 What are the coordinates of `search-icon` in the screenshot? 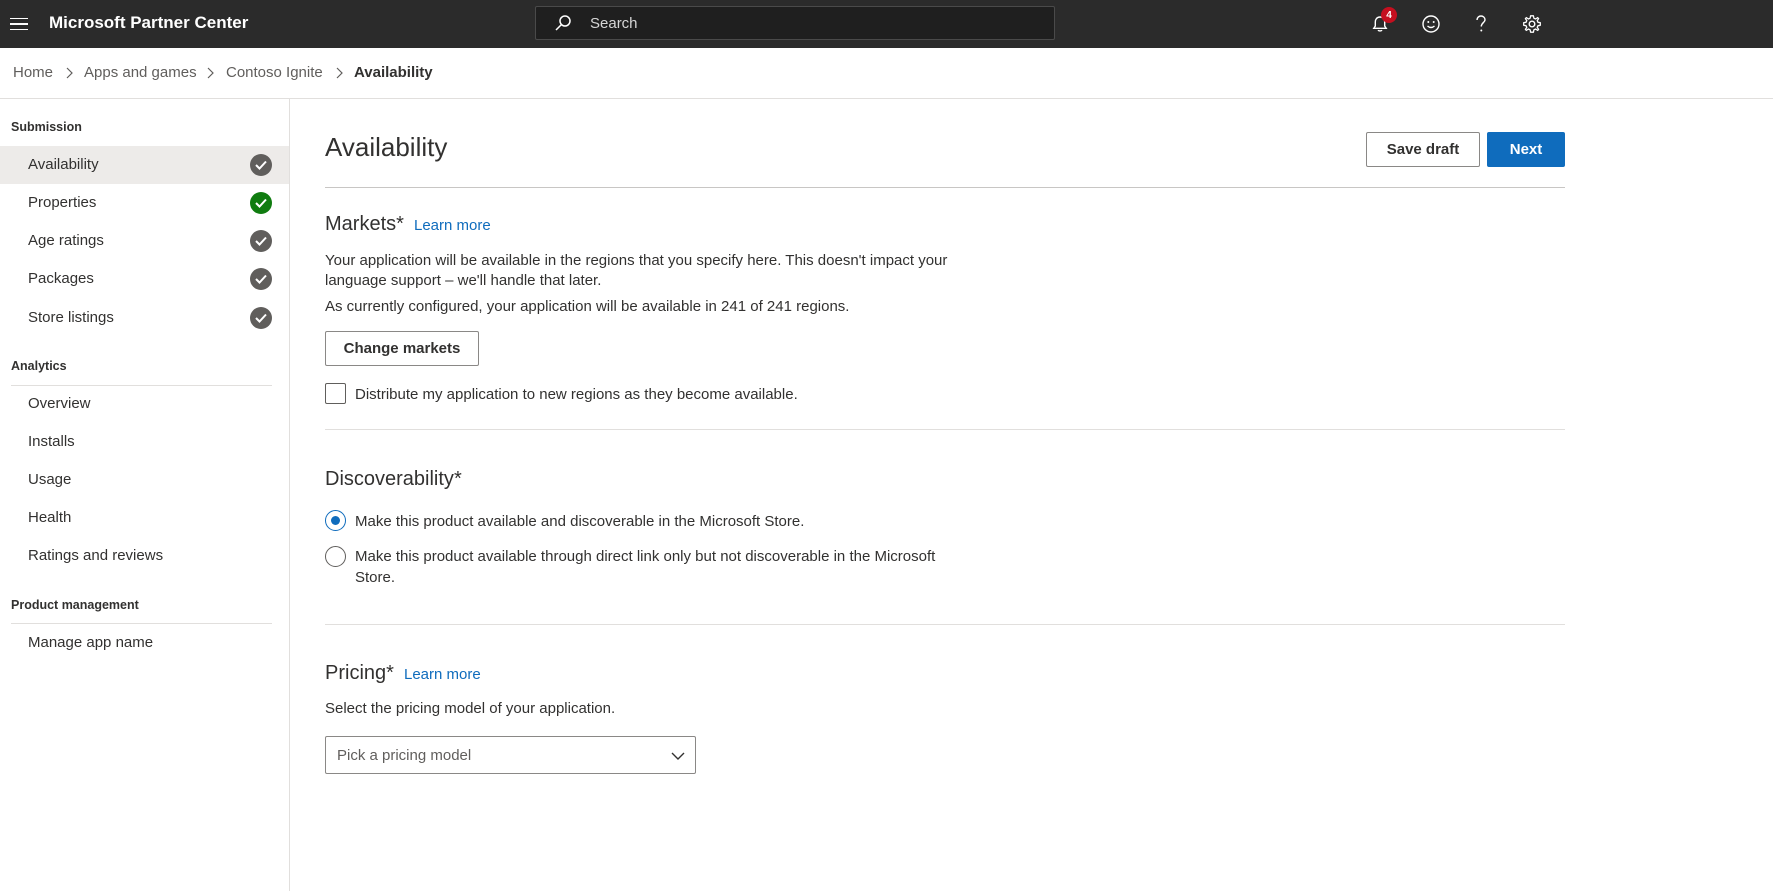 It's located at (563, 23).